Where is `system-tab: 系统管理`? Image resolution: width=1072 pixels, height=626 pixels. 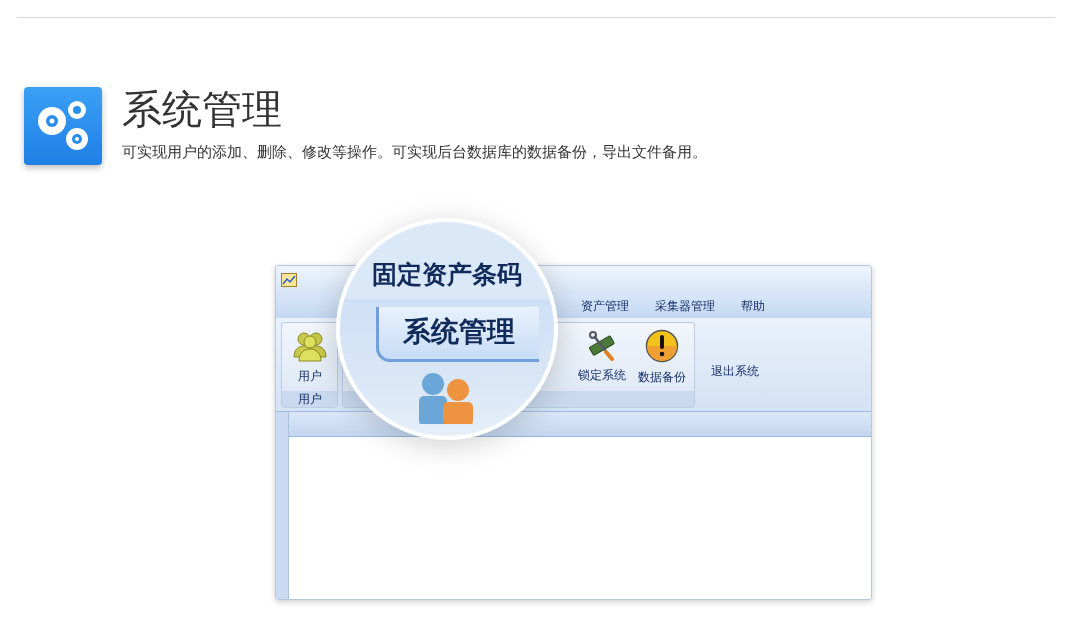
system-tab: 系统管理 is located at coordinates (457, 334).